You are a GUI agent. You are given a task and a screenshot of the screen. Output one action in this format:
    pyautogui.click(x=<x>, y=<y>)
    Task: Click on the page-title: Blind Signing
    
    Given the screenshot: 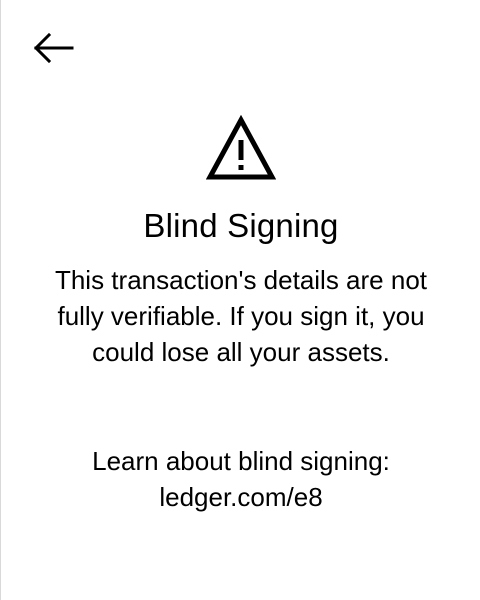 What is the action you would take?
    pyautogui.click(x=241, y=225)
    